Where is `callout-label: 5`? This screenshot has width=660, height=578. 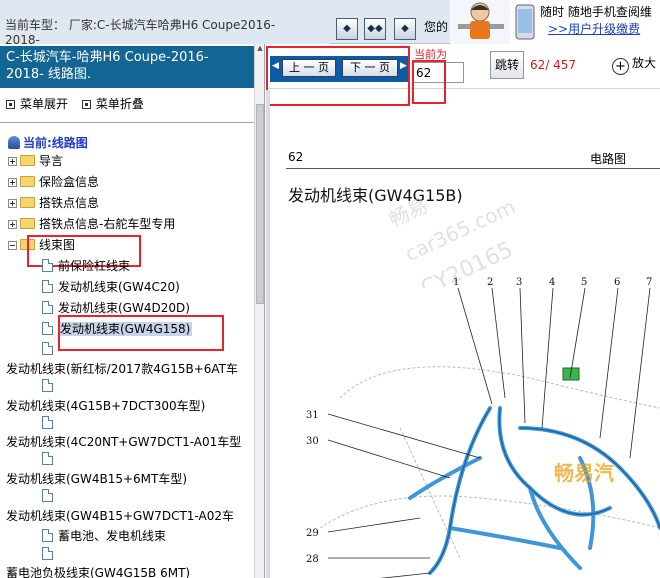
callout-label: 5 is located at coordinates (584, 282).